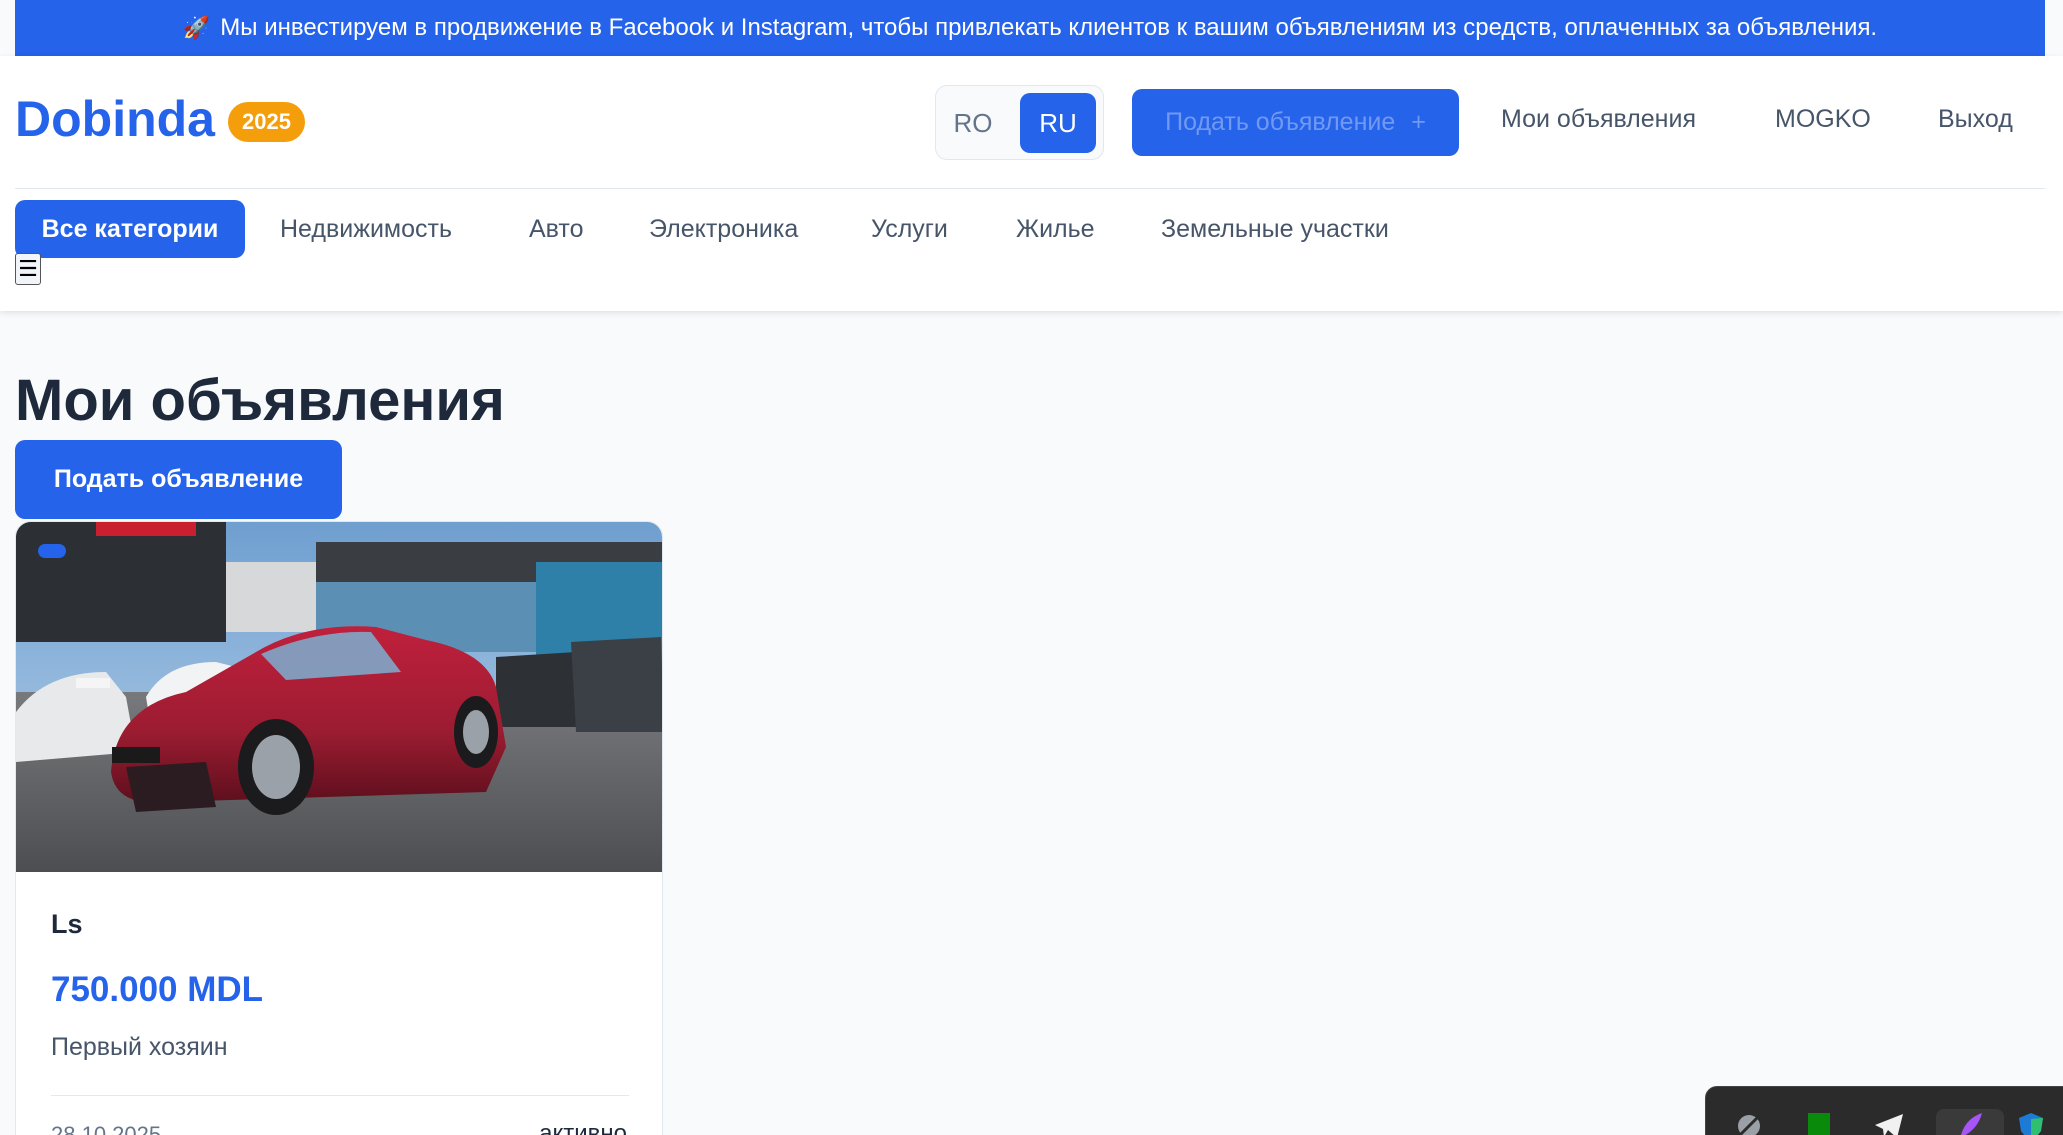 This screenshot has height=1135, width=2063. Describe the element at coordinates (340, 1095) in the screenshot. I see `card-divider` at that location.